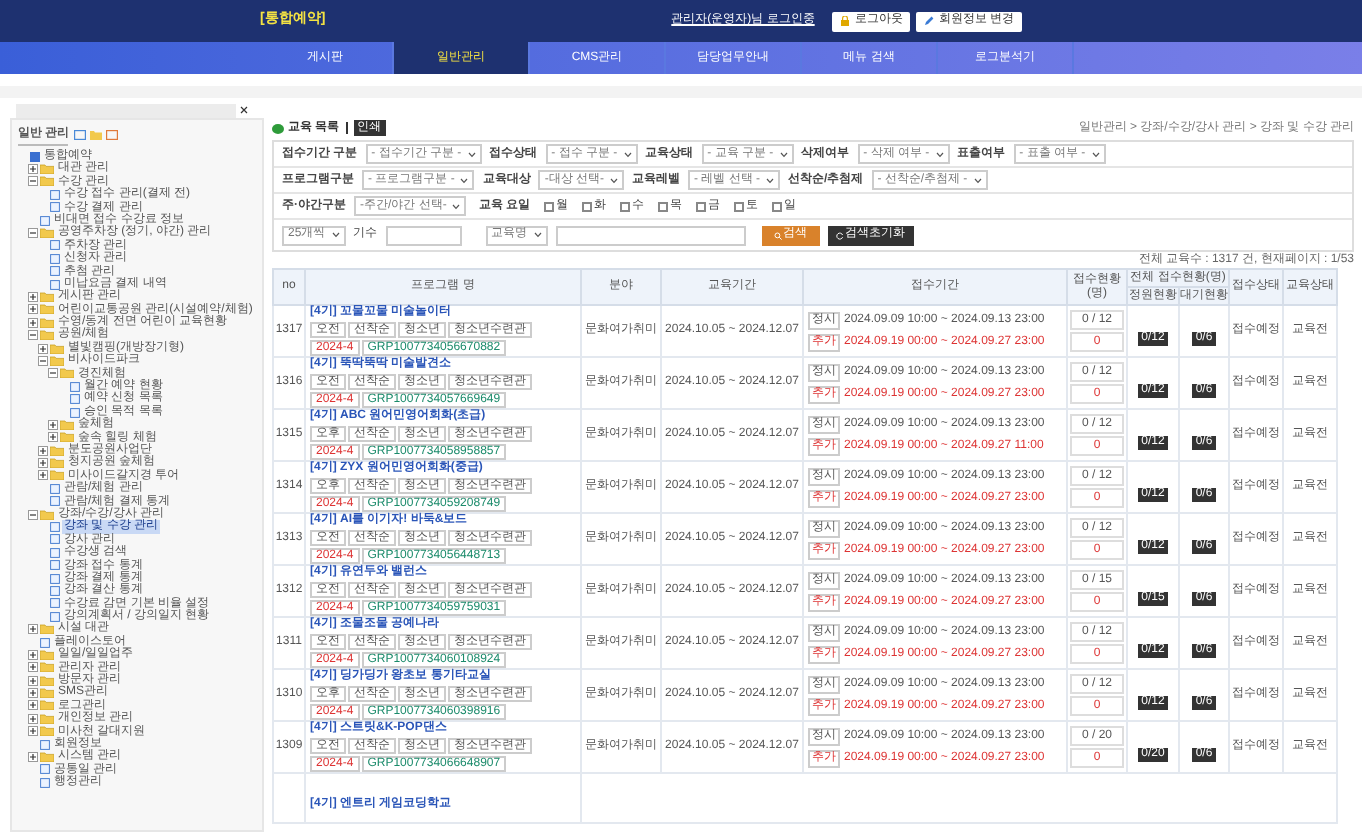 Image resolution: width=1362 pixels, height=832 pixels. Describe the element at coordinates (777, 235) in the screenshot. I see `search-icon` at that location.